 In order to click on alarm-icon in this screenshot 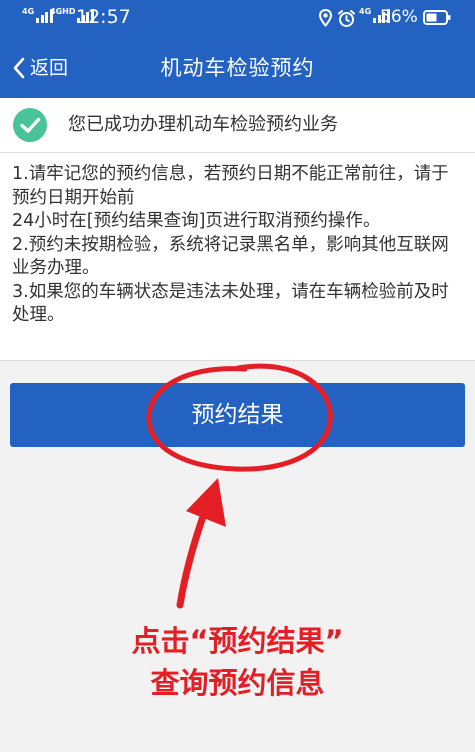, I will do `click(346, 18)`.